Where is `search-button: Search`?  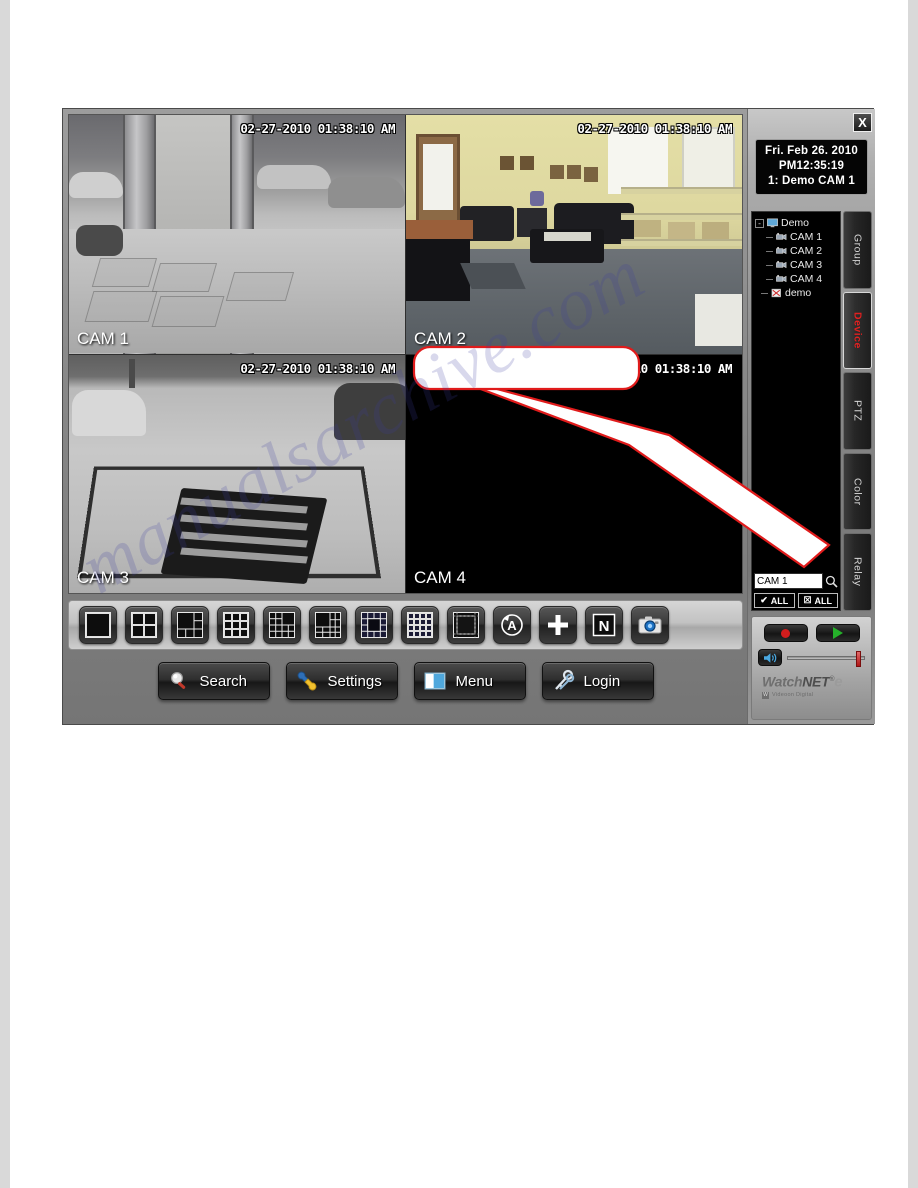 search-button: Search is located at coordinates (213, 681).